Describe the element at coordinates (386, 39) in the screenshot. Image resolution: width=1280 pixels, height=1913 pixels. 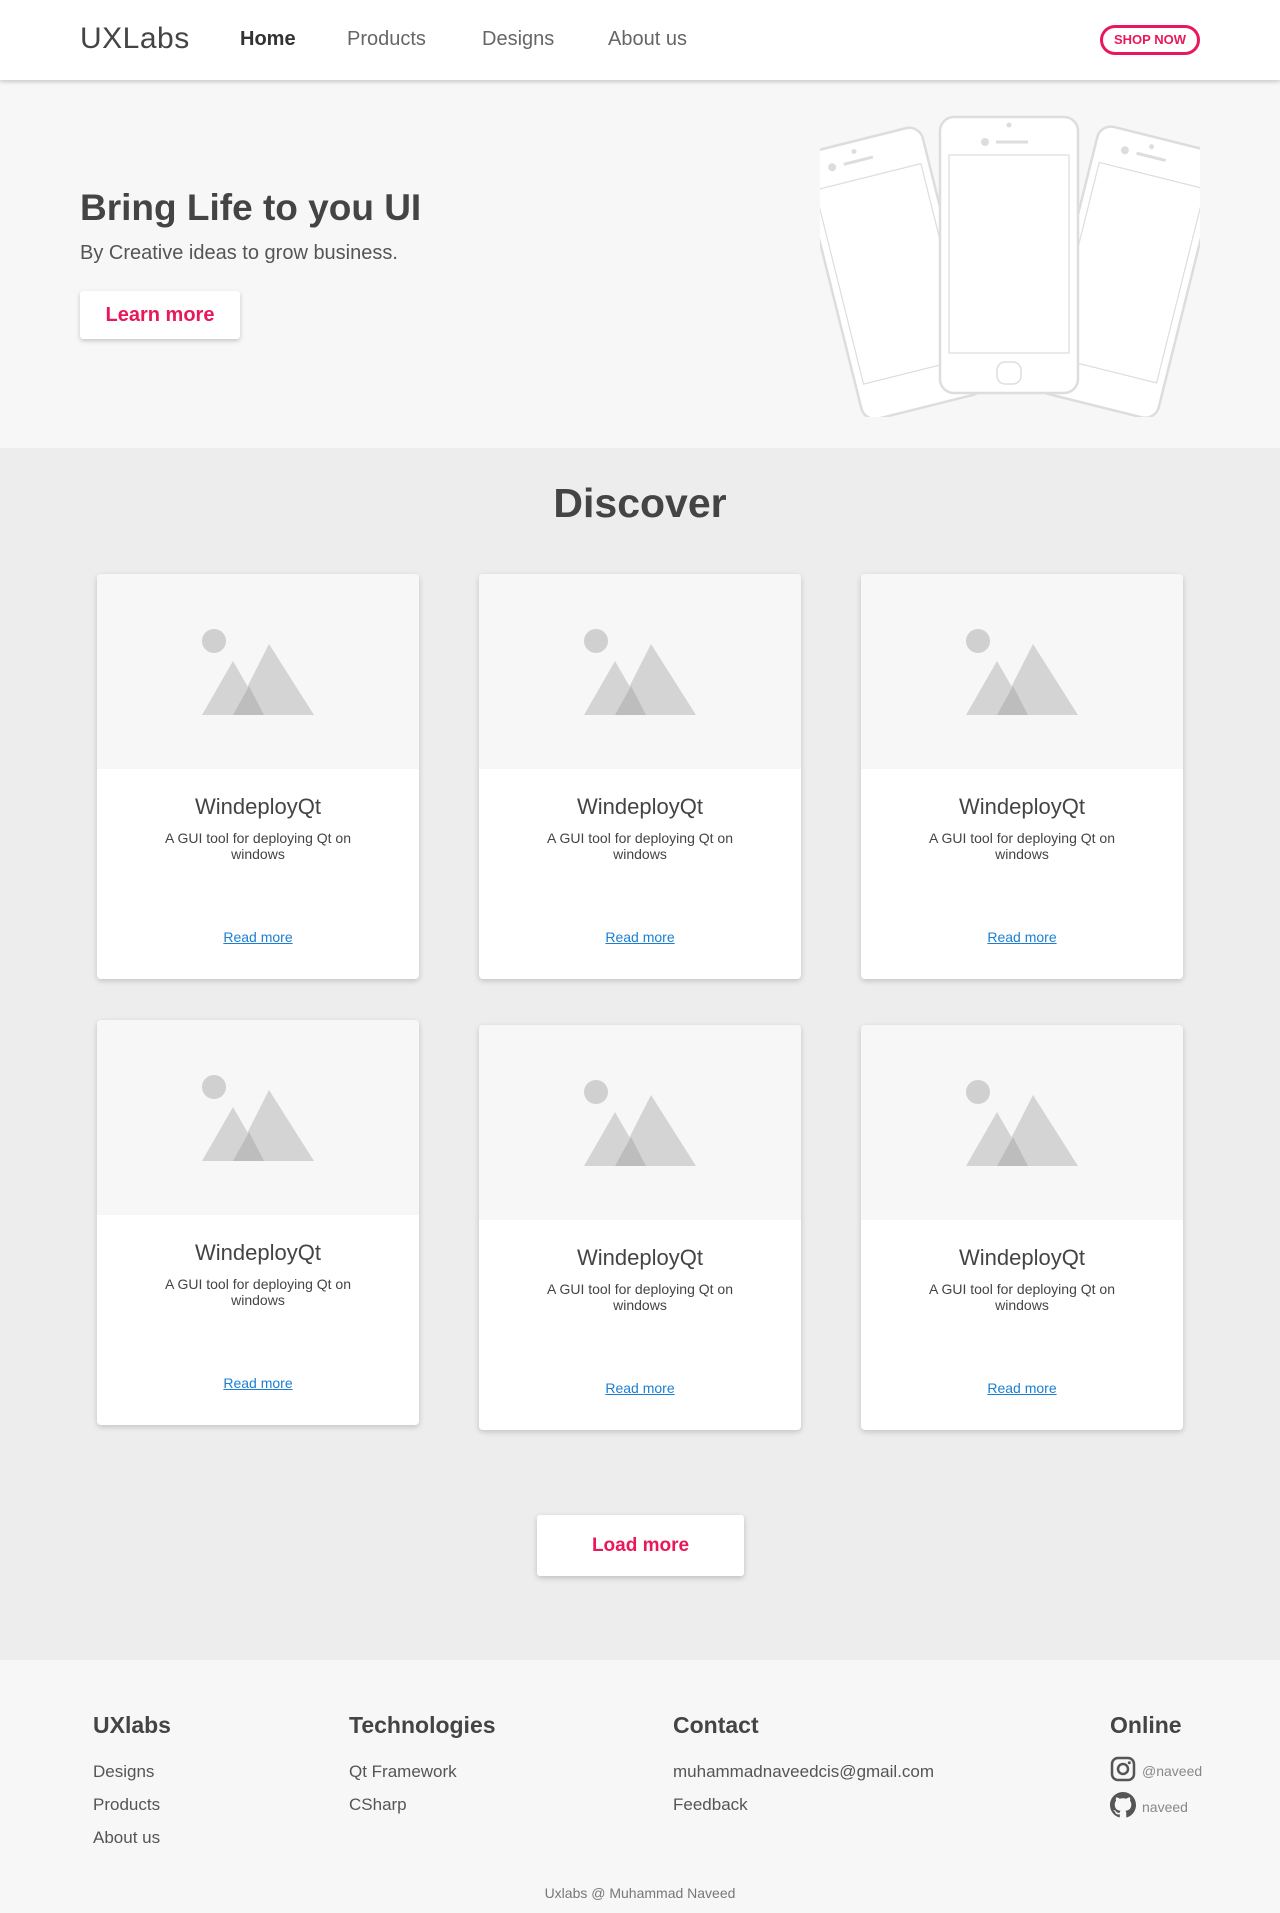
I see `nav-link-products: Products` at that location.